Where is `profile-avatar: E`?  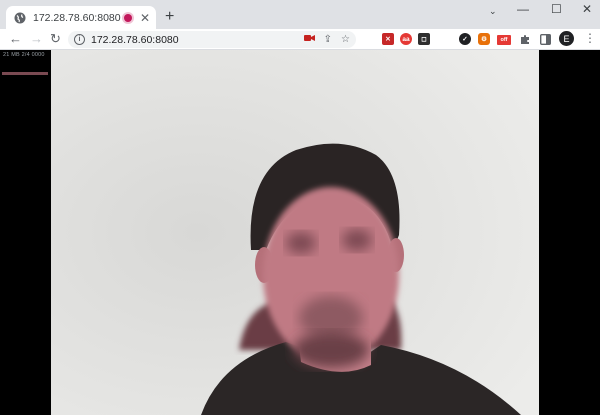
profile-avatar: E is located at coordinates (566, 38).